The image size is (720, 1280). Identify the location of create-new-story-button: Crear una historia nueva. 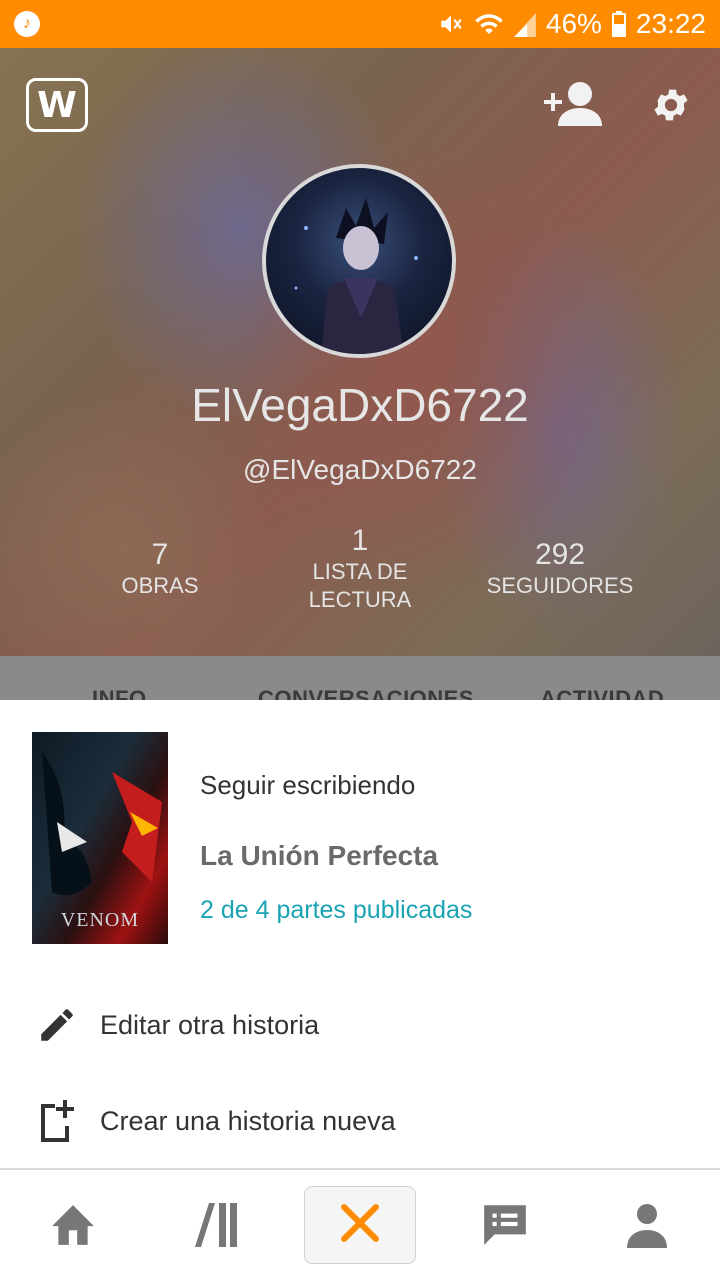
(360, 1121).